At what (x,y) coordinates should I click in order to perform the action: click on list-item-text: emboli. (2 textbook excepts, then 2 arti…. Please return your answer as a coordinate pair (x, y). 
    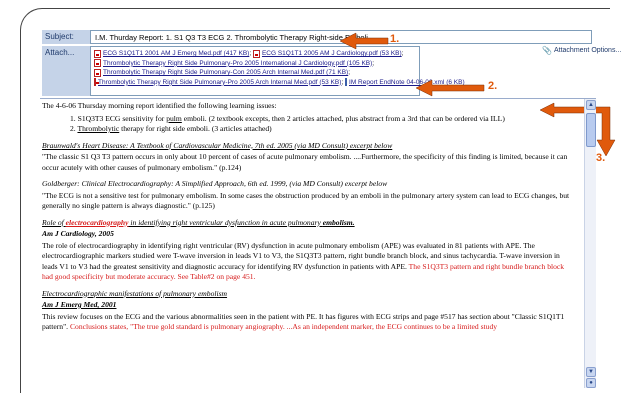
    Looking at the image, I should click on (343, 118).